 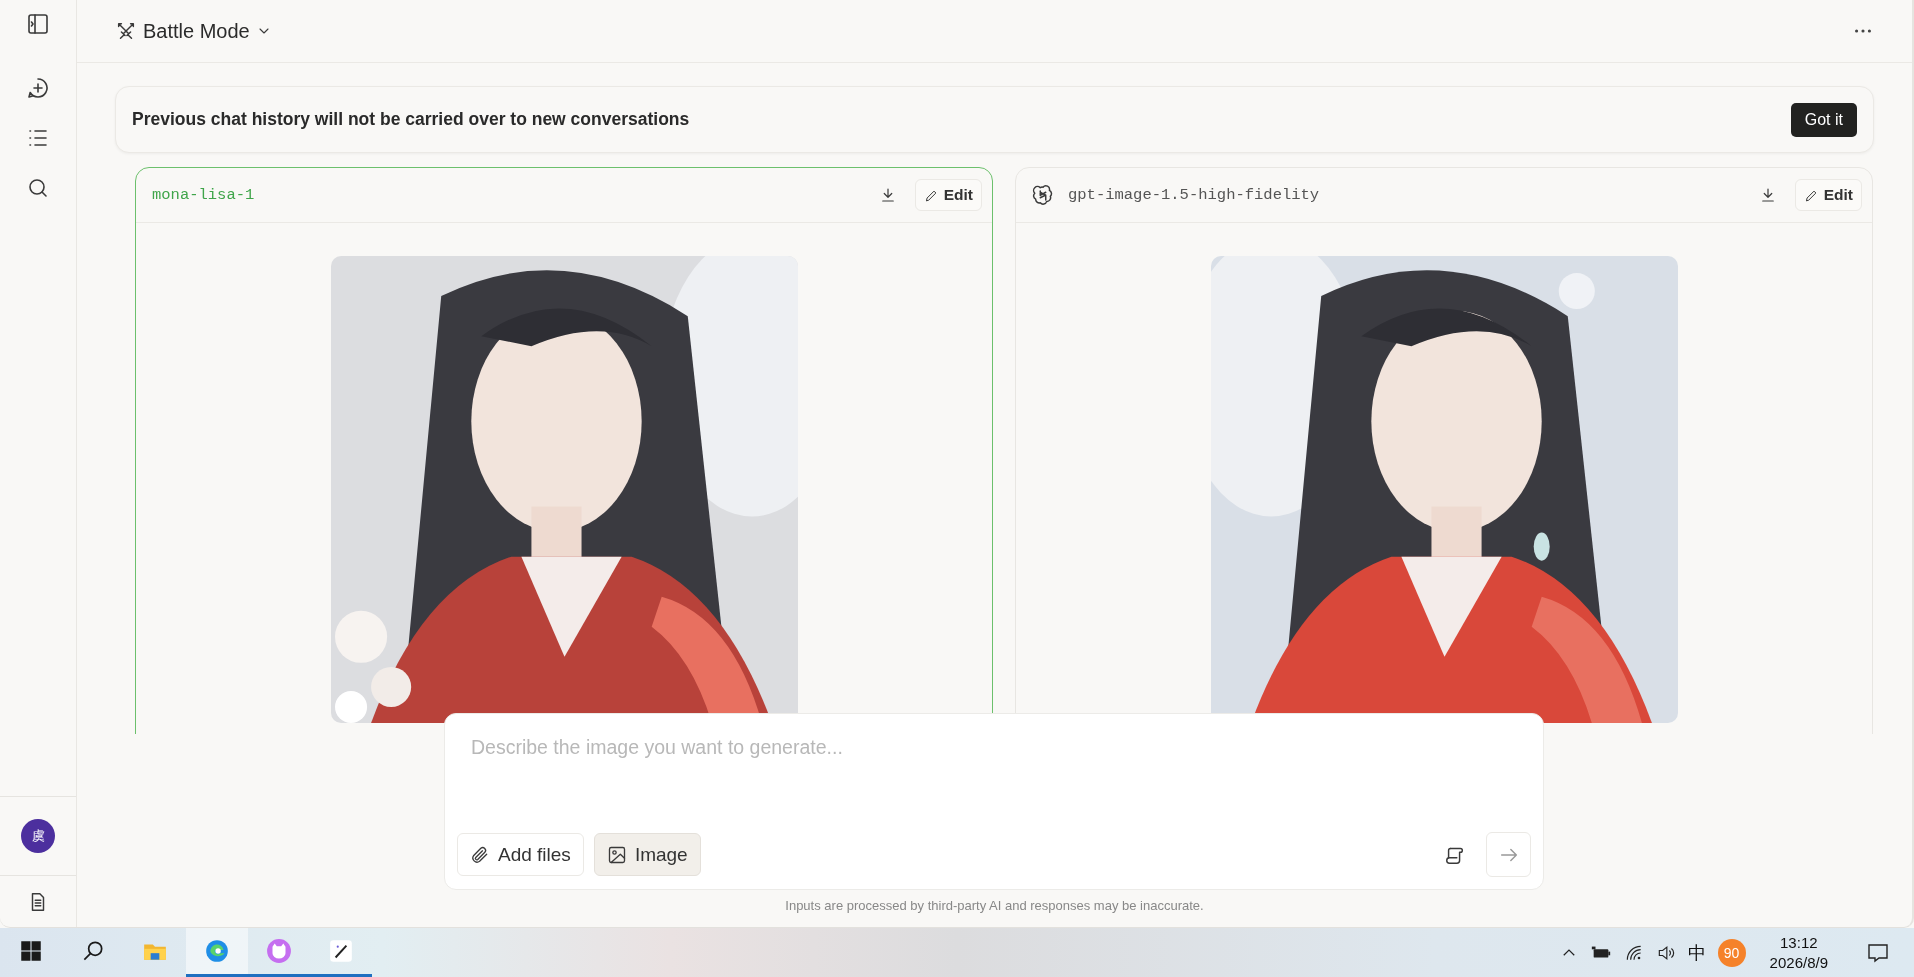 I want to click on input-method-indicator: 中, so click(x=1696, y=952).